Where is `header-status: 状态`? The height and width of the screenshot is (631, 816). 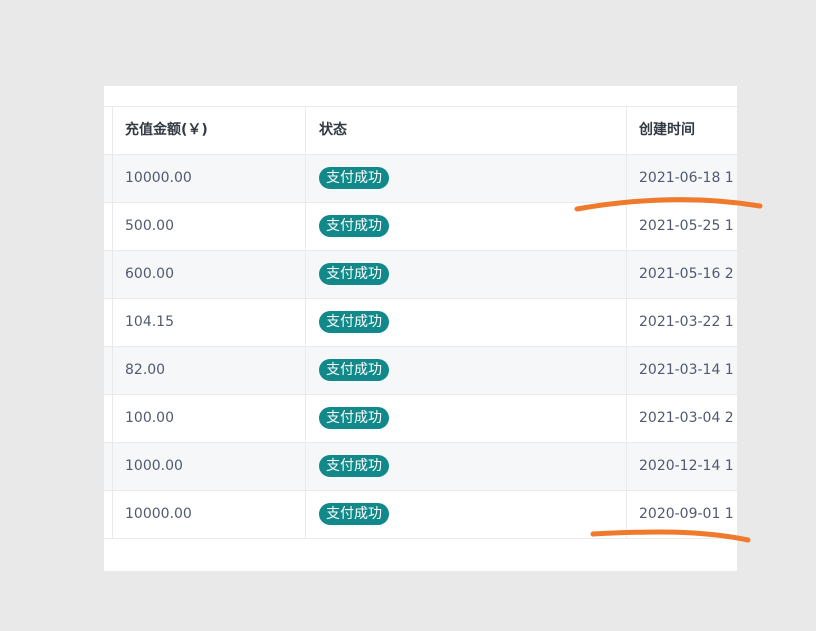
header-status: 状态 is located at coordinates (466, 130).